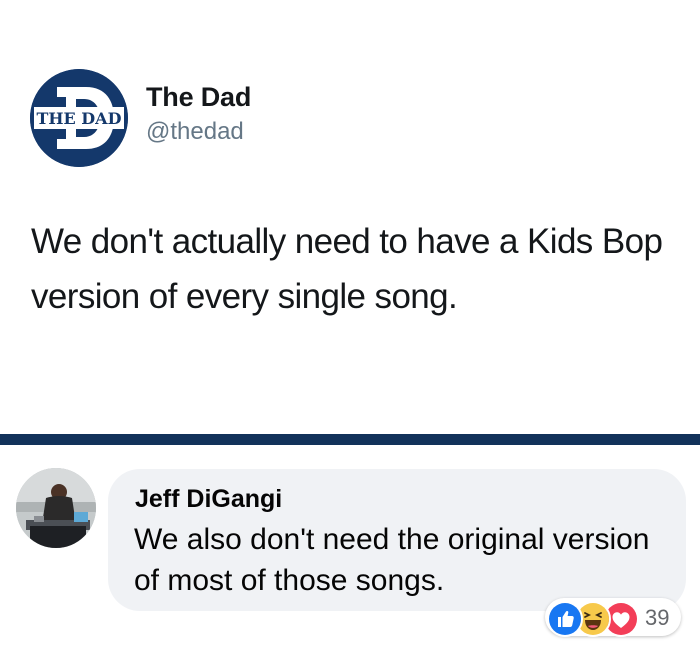  What do you see at coordinates (350, 439) in the screenshot?
I see `section-divider` at bounding box center [350, 439].